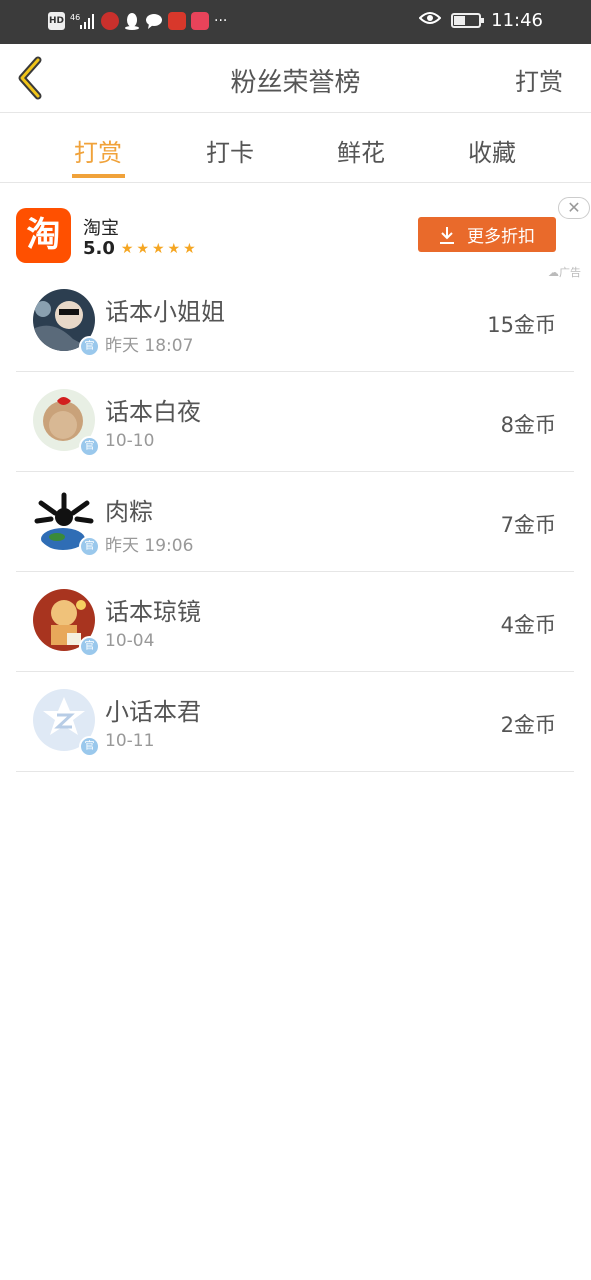  I want to click on battery-level, so click(459, 20).